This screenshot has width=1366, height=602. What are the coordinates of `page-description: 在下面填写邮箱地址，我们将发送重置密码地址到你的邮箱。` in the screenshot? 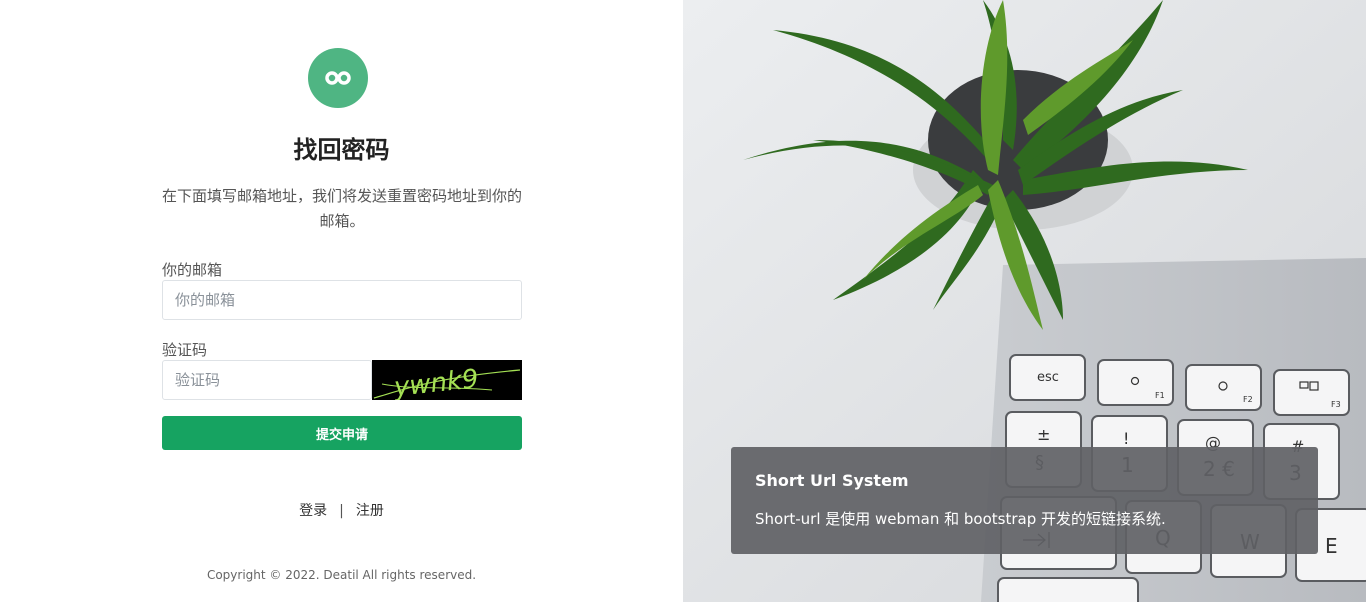 It's located at (342, 208).